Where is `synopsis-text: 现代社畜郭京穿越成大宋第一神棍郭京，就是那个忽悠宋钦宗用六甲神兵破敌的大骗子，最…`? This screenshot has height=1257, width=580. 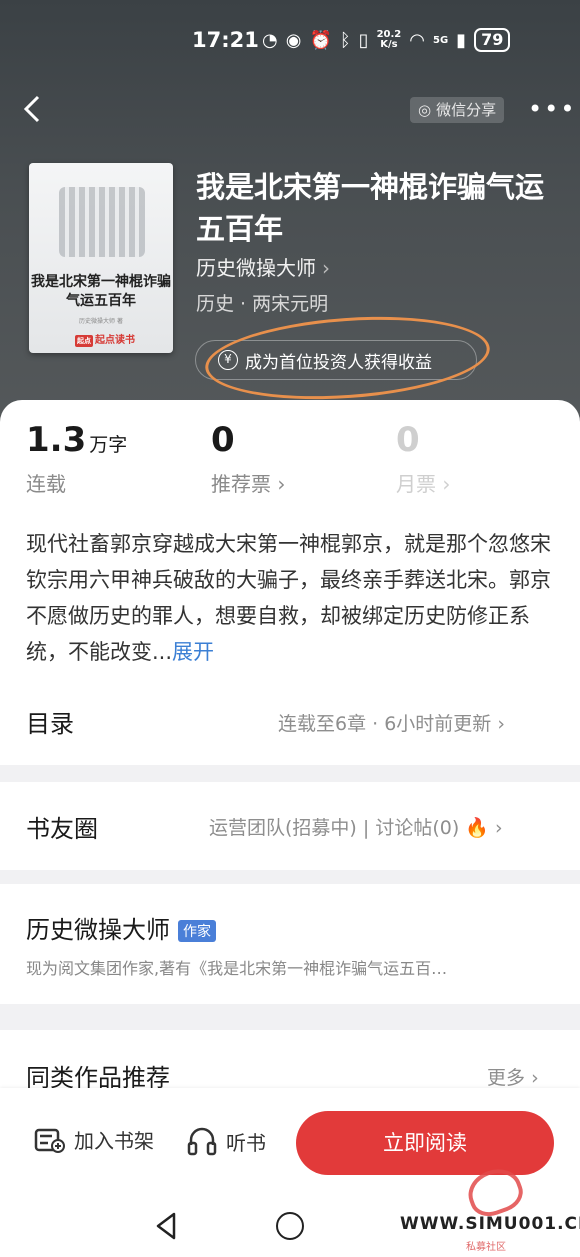
synopsis-text: 现代社畜郭京穿越成大宋第一神棍郭京，就是那个忽悠宋钦宗用六甲神兵破敌的大骗子，最… is located at coordinates (288, 598).